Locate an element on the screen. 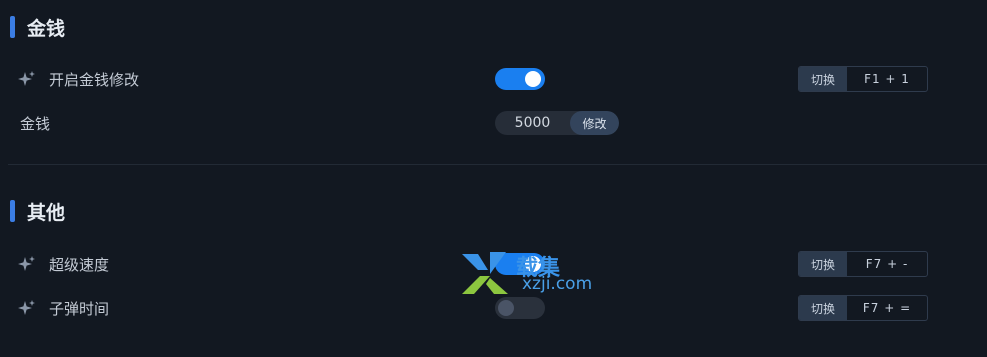 This screenshot has height=357, width=987. money-value-input: 5000 is located at coordinates (532, 123).